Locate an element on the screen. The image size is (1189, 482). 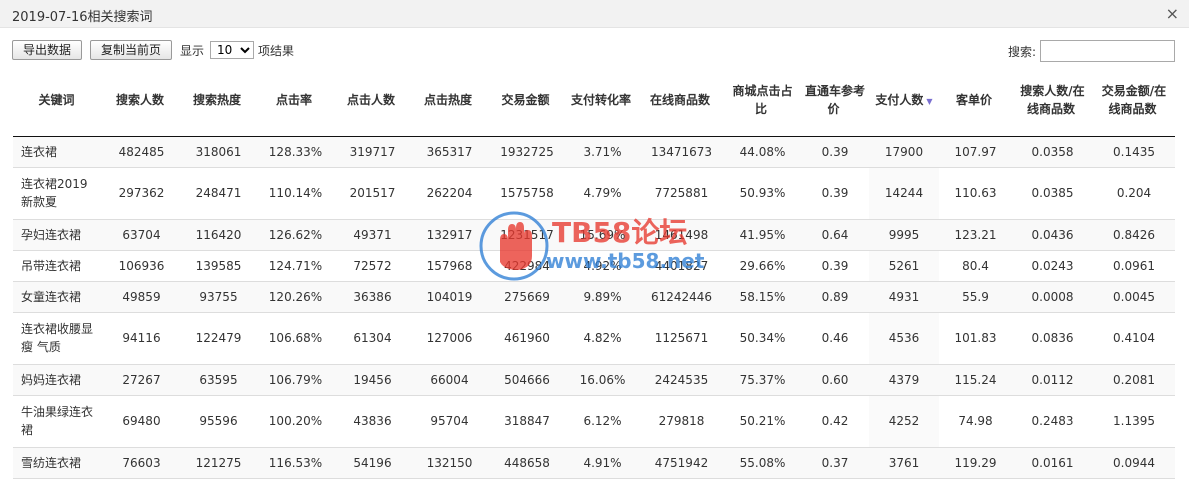
table-cell: 27267 is located at coordinates (141, 380).